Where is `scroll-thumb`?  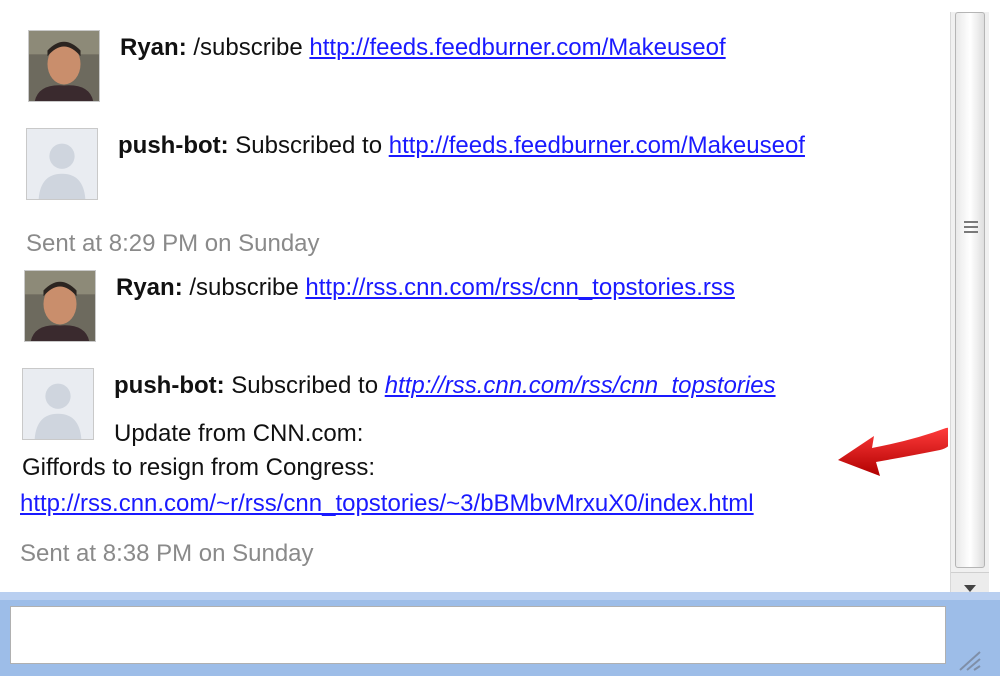
scroll-thumb is located at coordinates (970, 290).